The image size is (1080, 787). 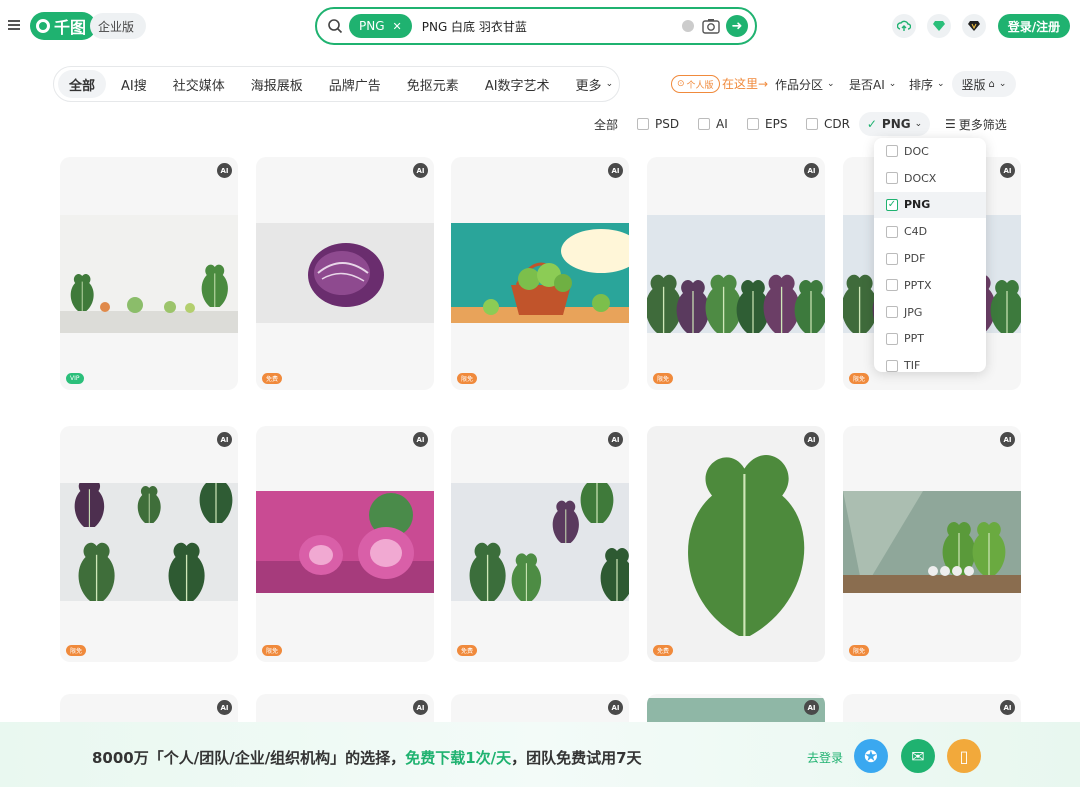 I want to click on more-filters: ☰ 更多筛选, so click(x=976, y=124).